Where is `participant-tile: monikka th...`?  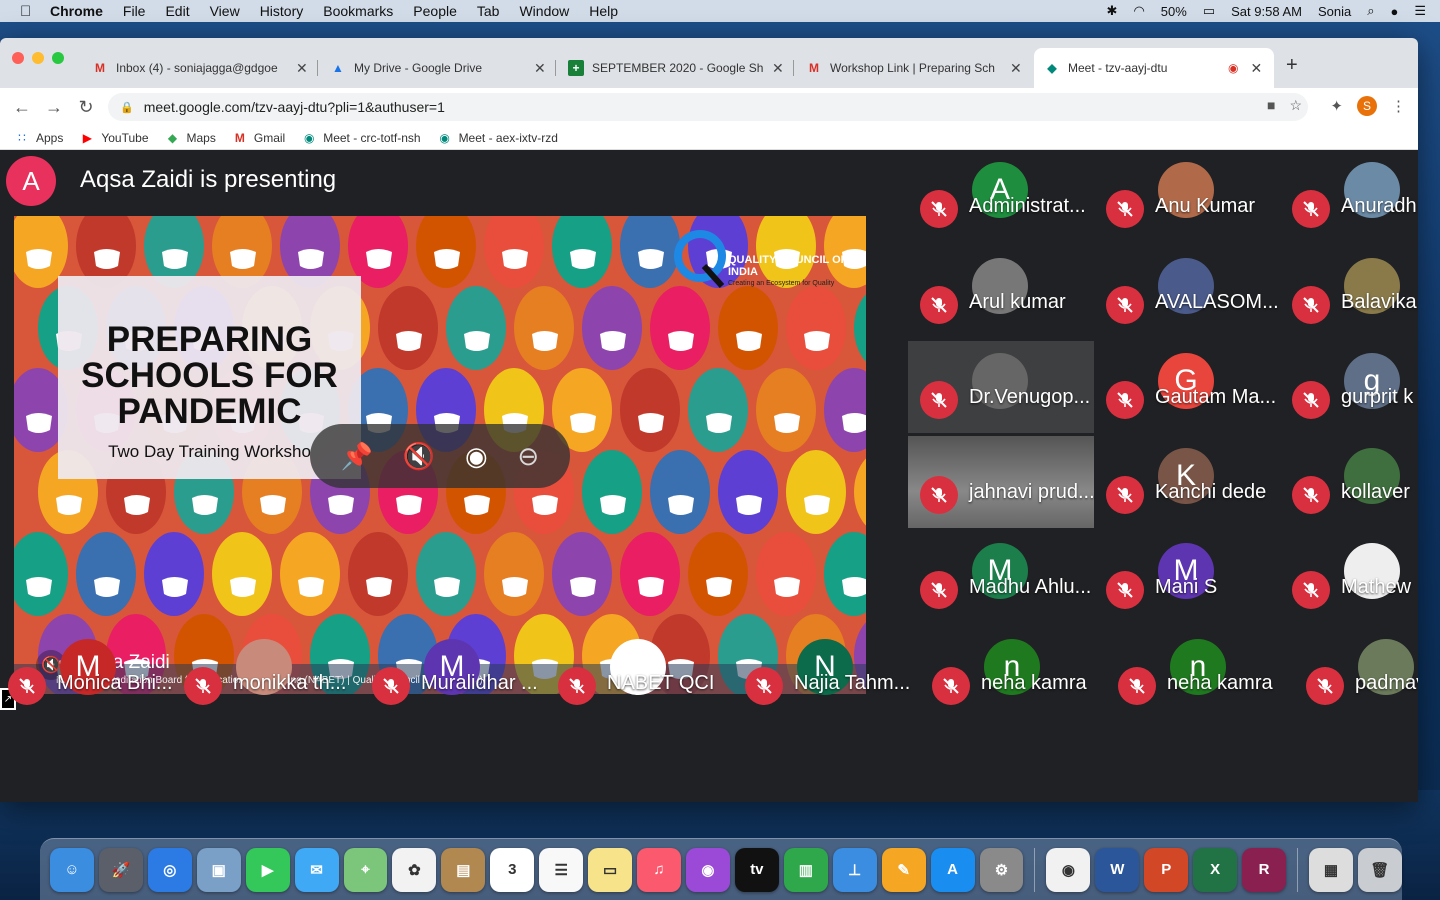 participant-tile: monikka th... is located at coordinates (265, 673).